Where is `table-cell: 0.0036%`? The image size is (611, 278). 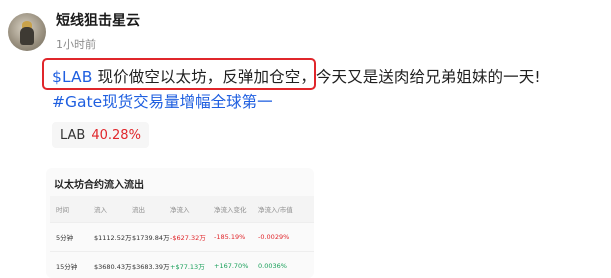
table-cell: 0.0036% is located at coordinates (272, 266).